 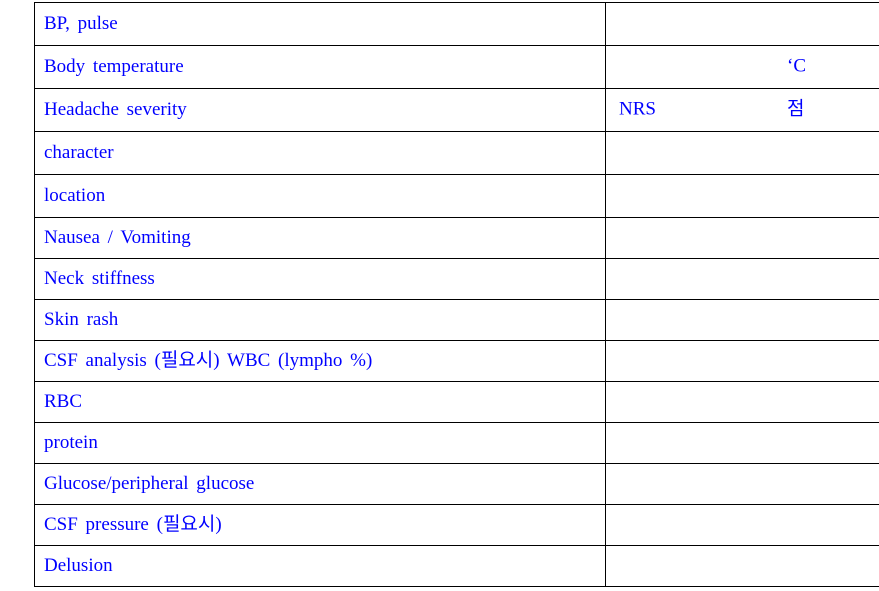 I want to click on row-label-cell: Neck stiffness, so click(x=320, y=279).